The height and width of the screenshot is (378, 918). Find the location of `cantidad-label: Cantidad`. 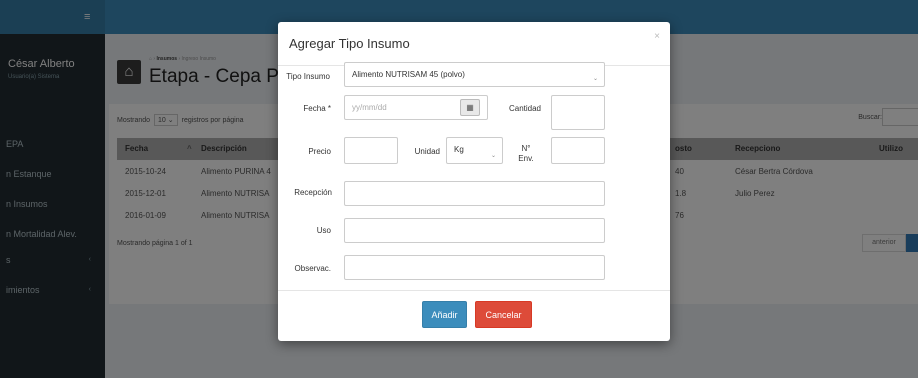

cantidad-label: Cantidad is located at coordinates (524, 108).